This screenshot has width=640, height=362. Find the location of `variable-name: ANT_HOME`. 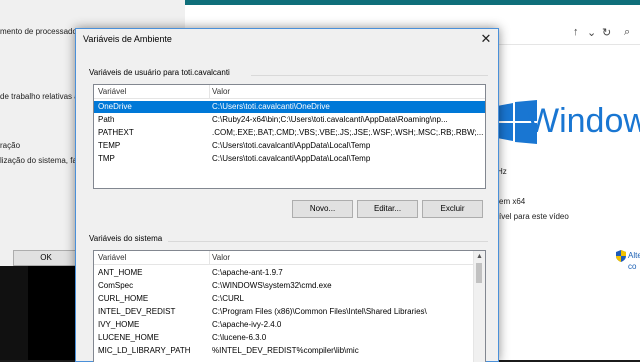

variable-name: ANT_HOME is located at coordinates (120, 272).